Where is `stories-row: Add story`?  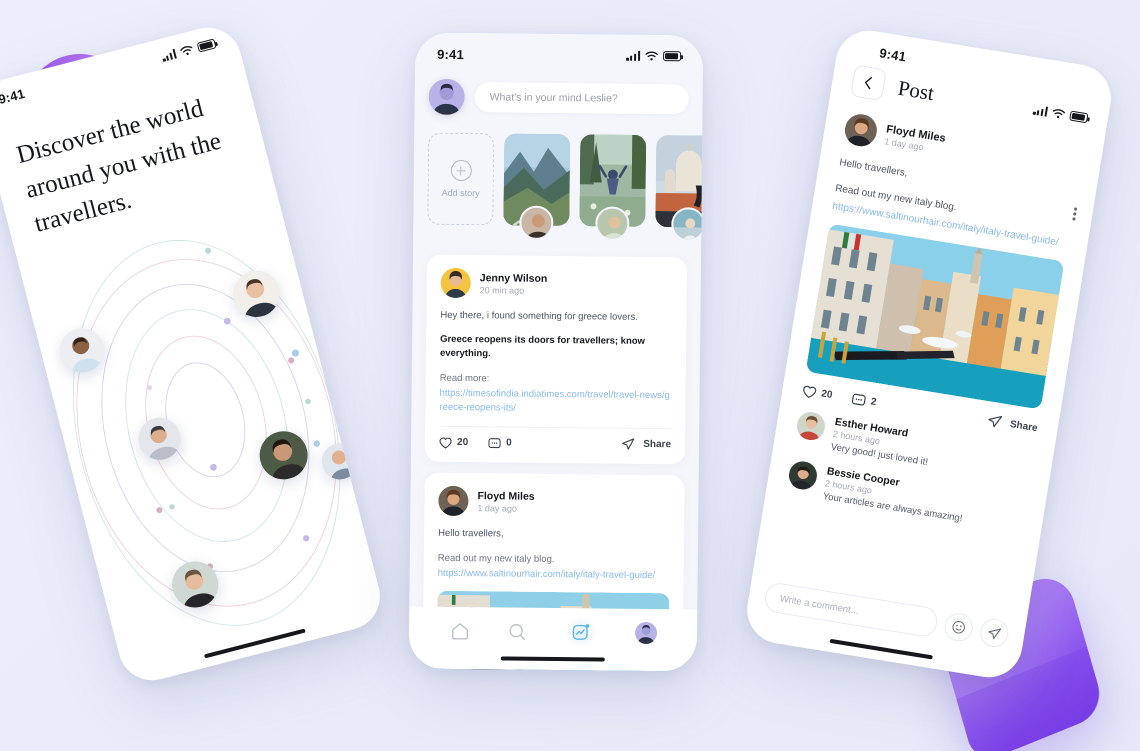
stories-row: Add story is located at coordinates (558, 178).